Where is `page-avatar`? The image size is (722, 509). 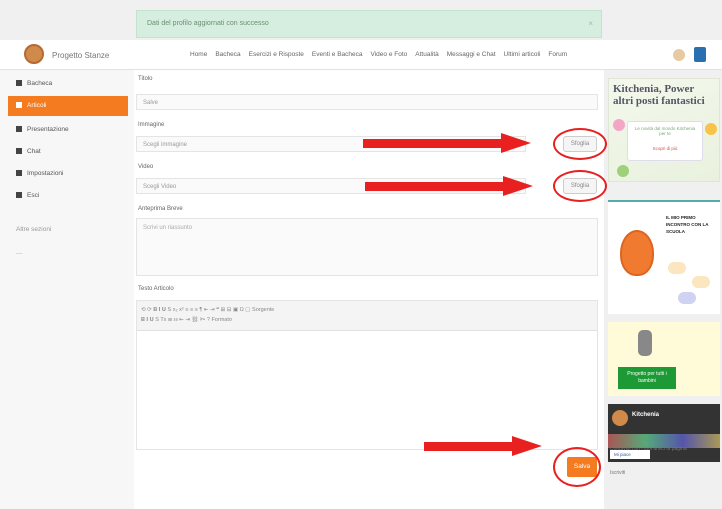 page-avatar is located at coordinates (620, 418).